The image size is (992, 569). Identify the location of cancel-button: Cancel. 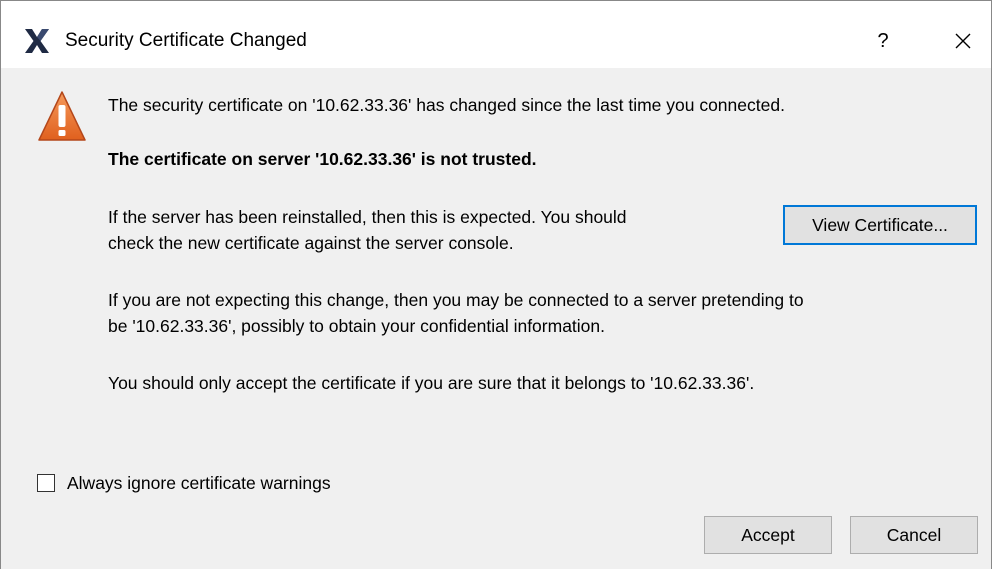
(914, 535).